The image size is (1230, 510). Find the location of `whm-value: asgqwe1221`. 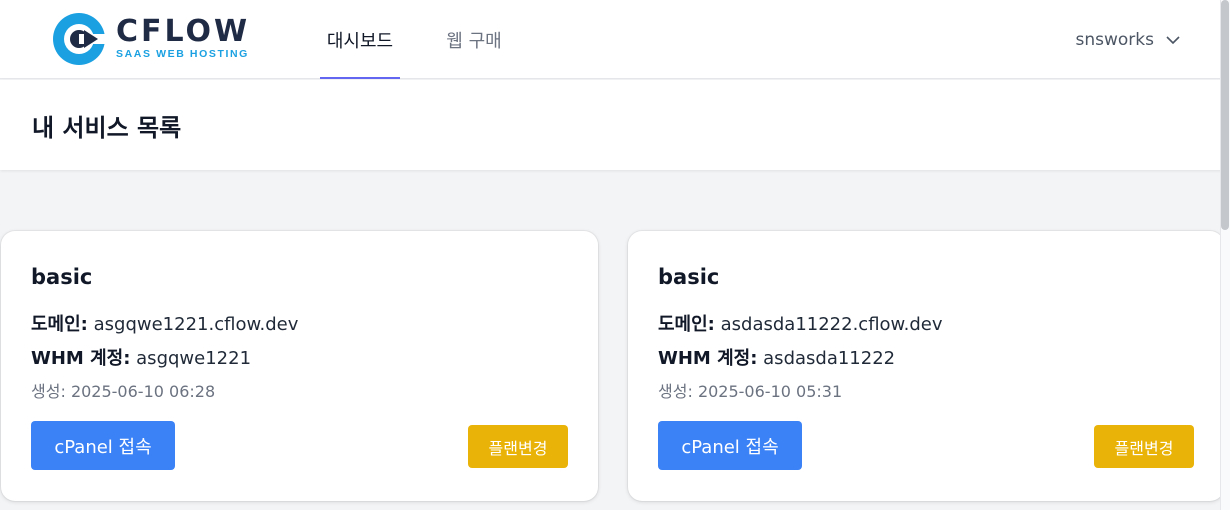

whm-value: asgqwe1221 is located at coordinates (194, 358).